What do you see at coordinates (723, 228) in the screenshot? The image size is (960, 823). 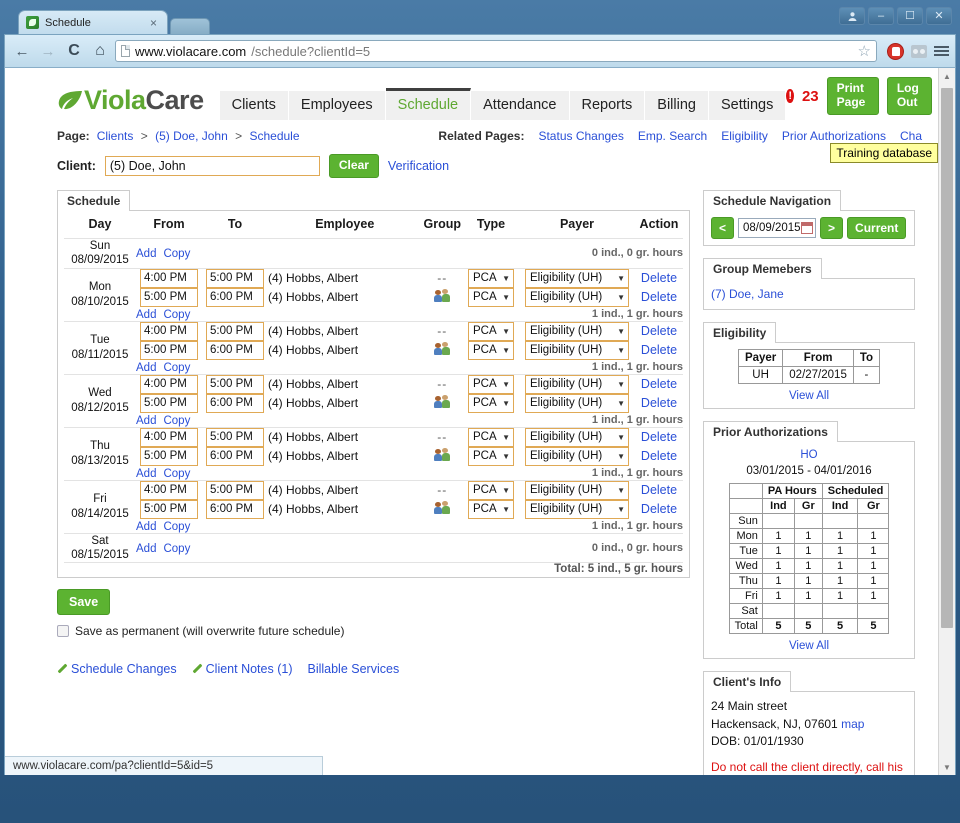 I see `prev-week-button: <` at bounding box center [723, 228].